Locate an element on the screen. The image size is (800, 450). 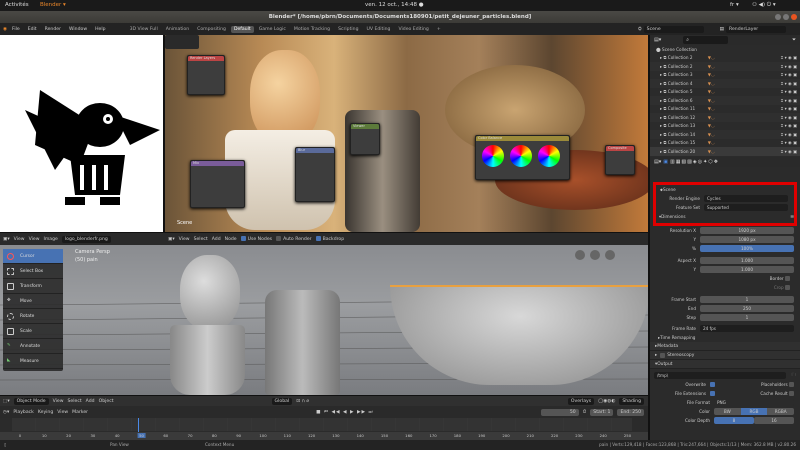
menu-help: Help is located at coordinates (100, 29).